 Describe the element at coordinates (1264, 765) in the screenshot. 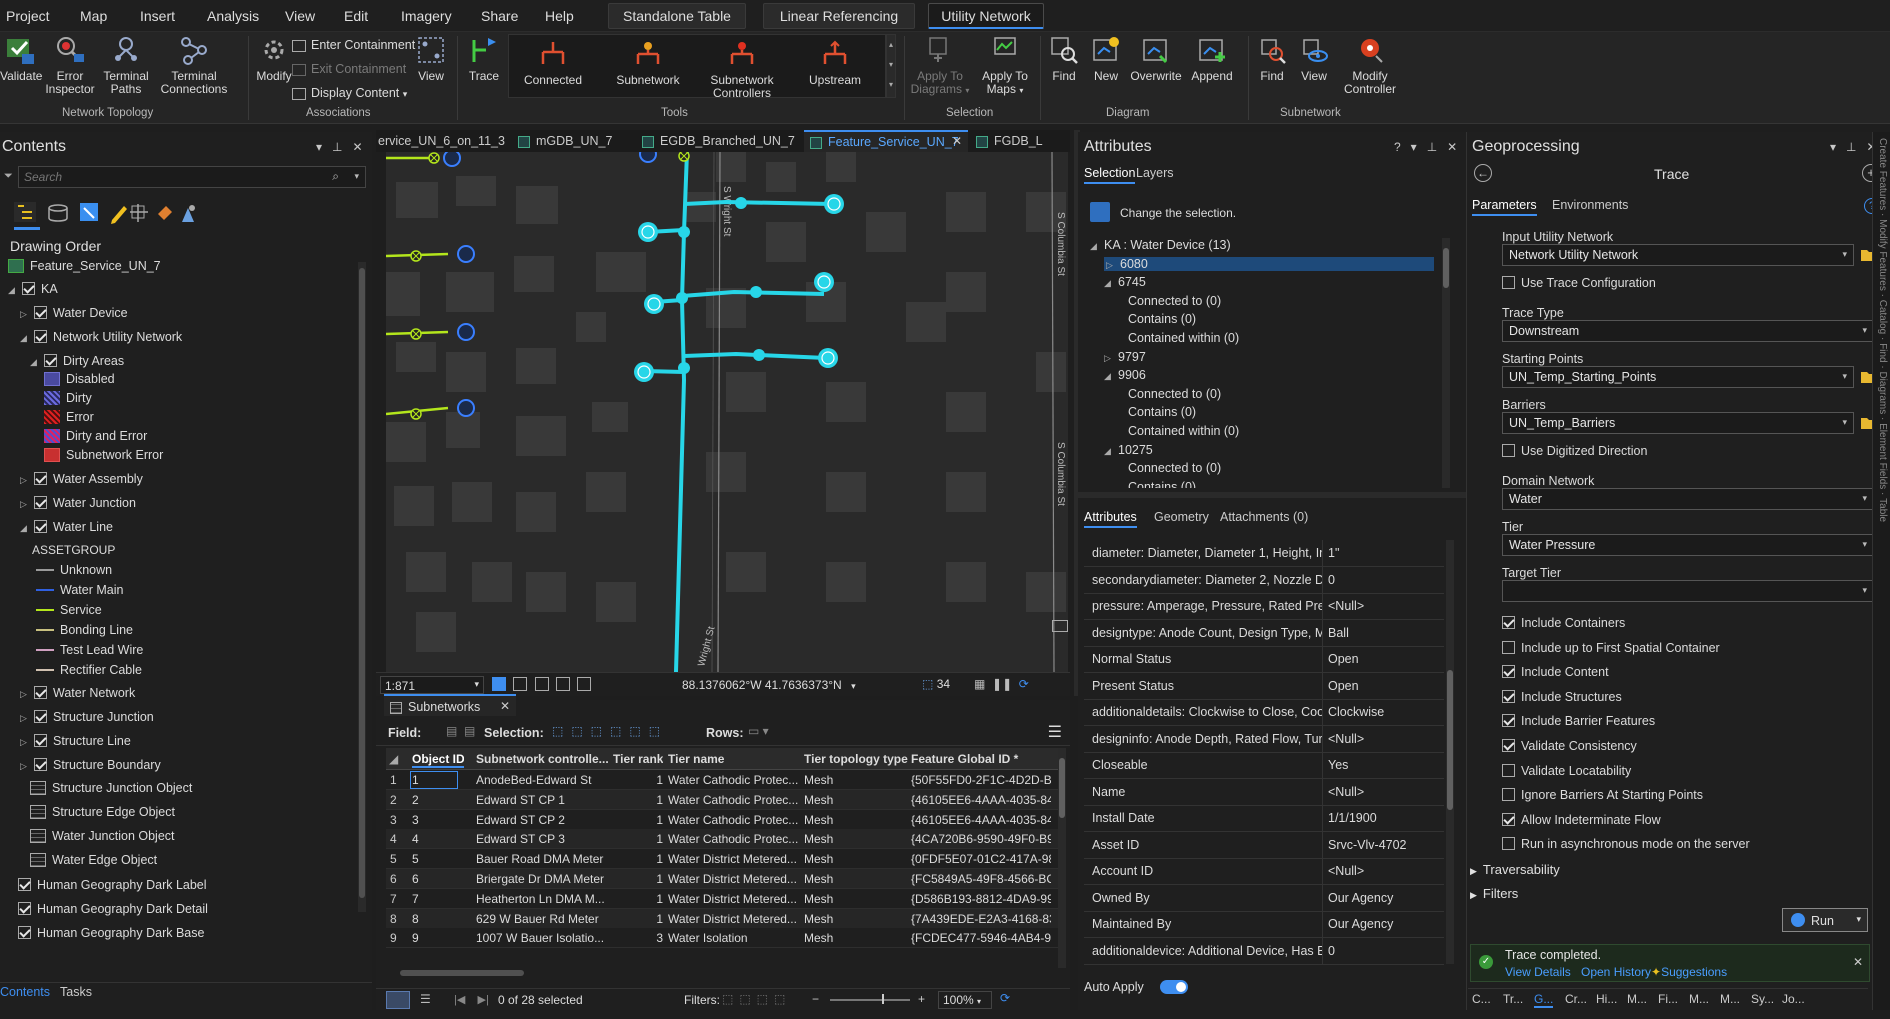

I see `attribute-row: Closeable Yes` at that location.